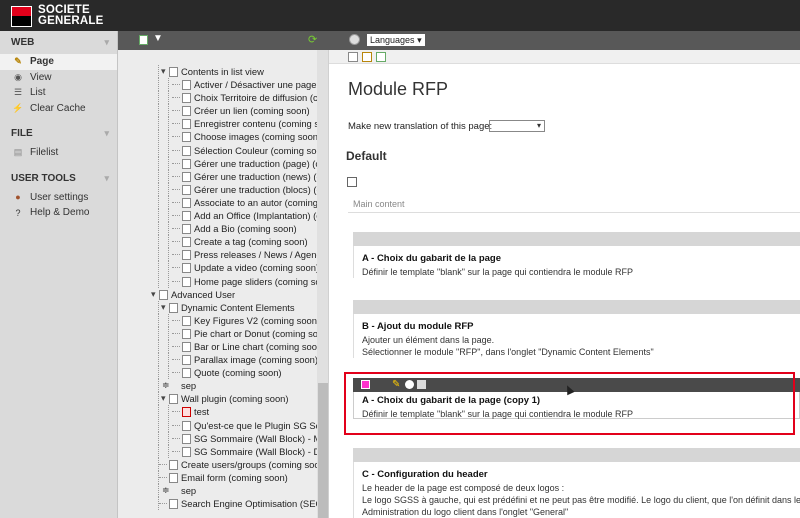 This screenshot has height=518, width=800. I want to click on tree-node: Create users/groups (coming soo, so click(219, 464).